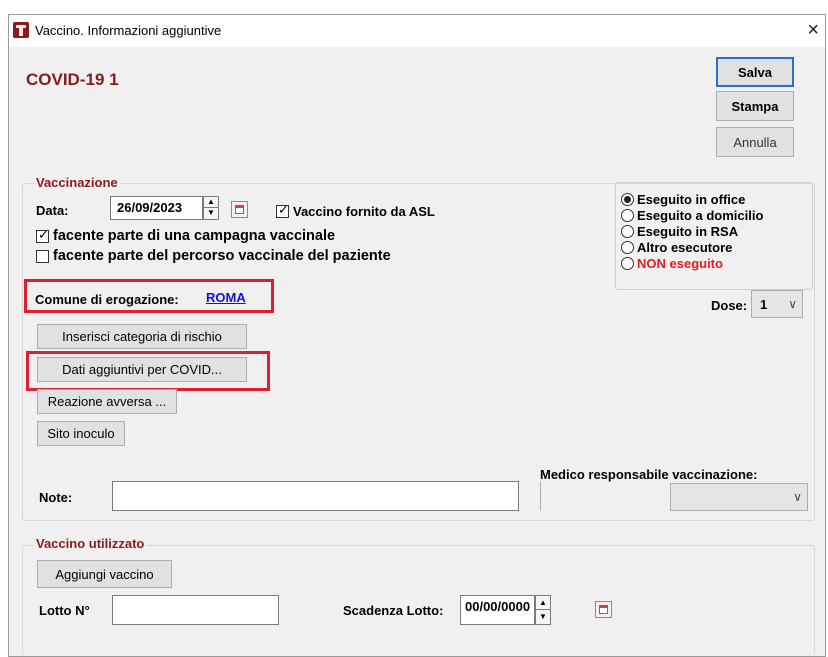 Image resolution: width=828 pixels, height=657 pixels. Describe the element at coordinates (680, 263) in the screenshot. I see `execution-option-label: NON eseguito` at that location.